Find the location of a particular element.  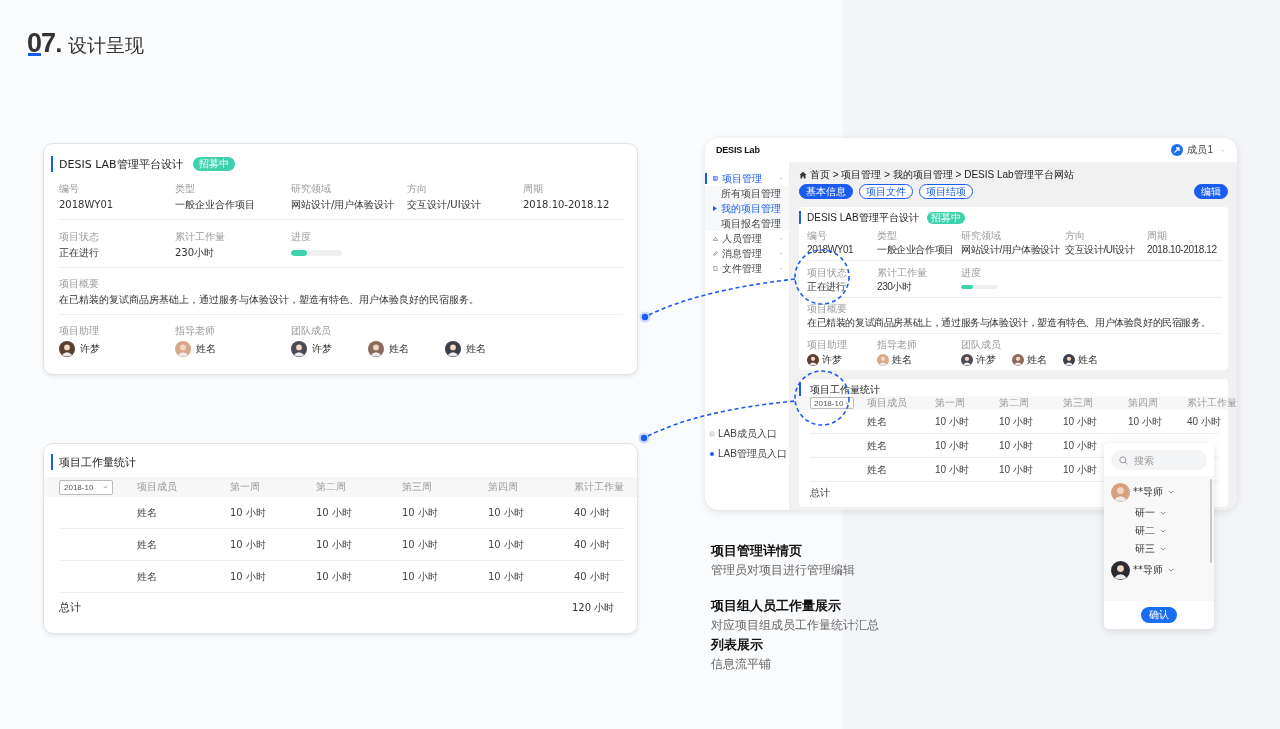

tab: 项目文件 is located at coordinates (886, 191).